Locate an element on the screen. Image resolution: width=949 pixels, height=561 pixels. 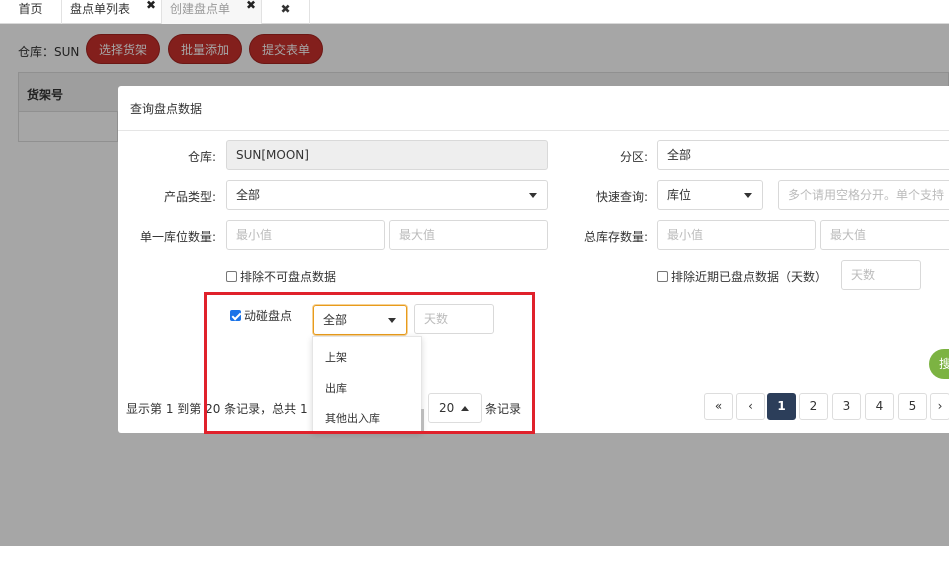
warehouse-field-label: 仓库: is located at coordinates (201, 157).